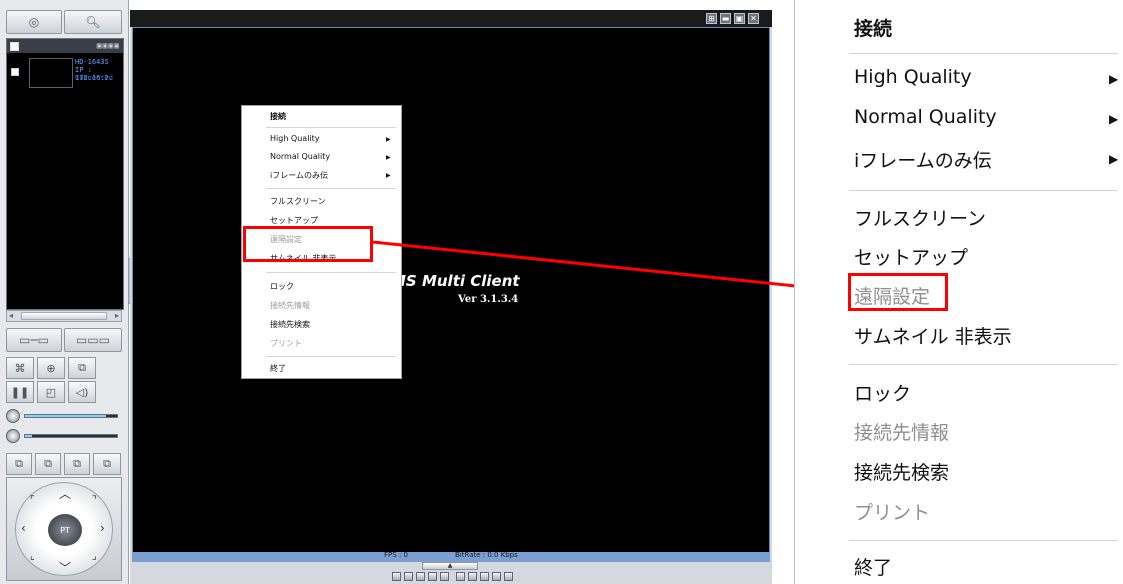 This screenshot has height=584, width=1123. What do you see at coordinates (920, 217) in the screenshot?
I see `zoom-menu-item-fullscreen: フルスクリーン` at bounding box center [920, 217].